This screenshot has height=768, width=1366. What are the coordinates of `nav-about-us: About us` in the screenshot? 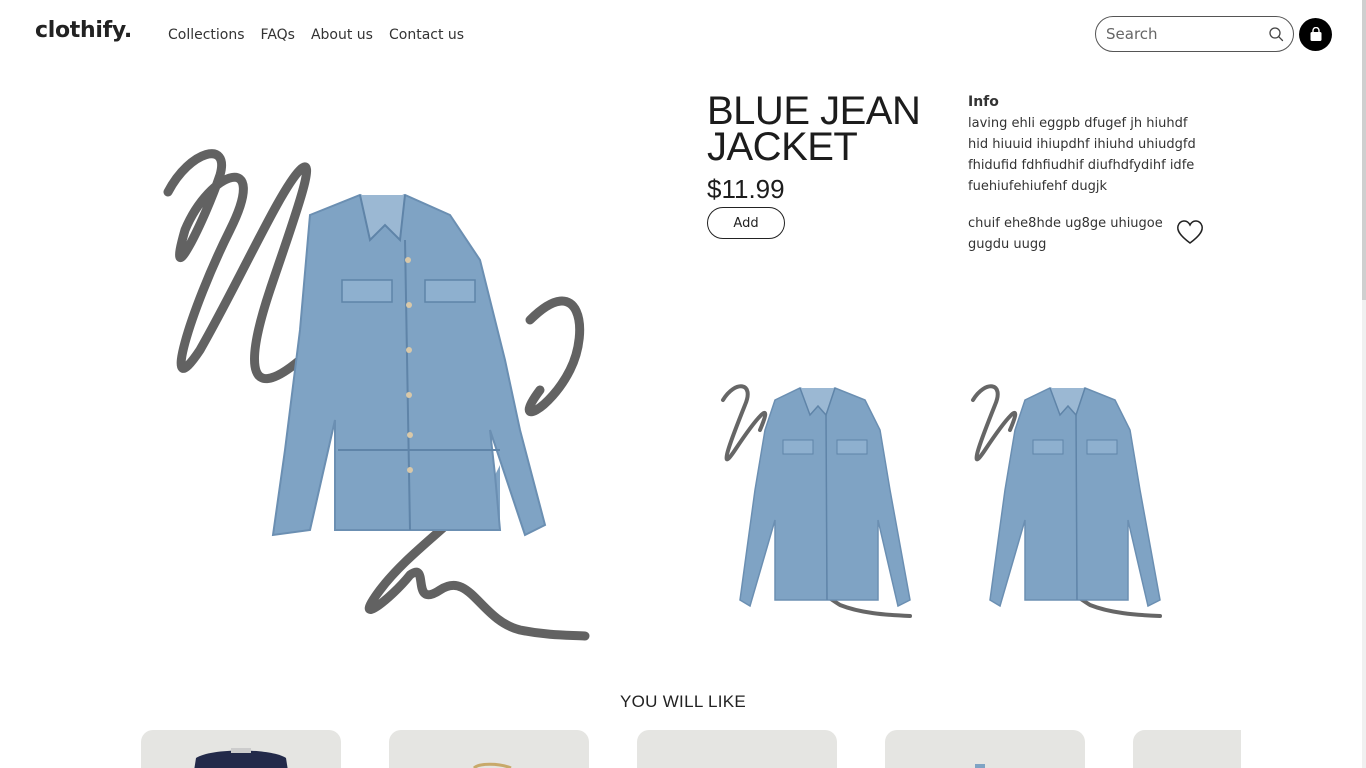 It's located at (342, 35).